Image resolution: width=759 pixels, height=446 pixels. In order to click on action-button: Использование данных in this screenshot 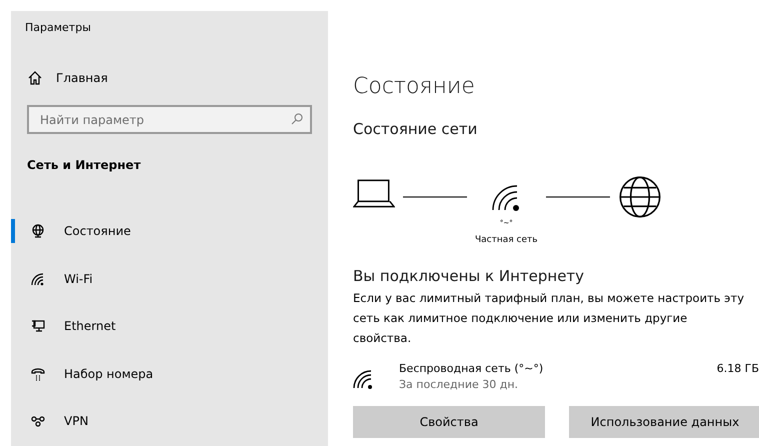, I will do `click(664, 422)`.